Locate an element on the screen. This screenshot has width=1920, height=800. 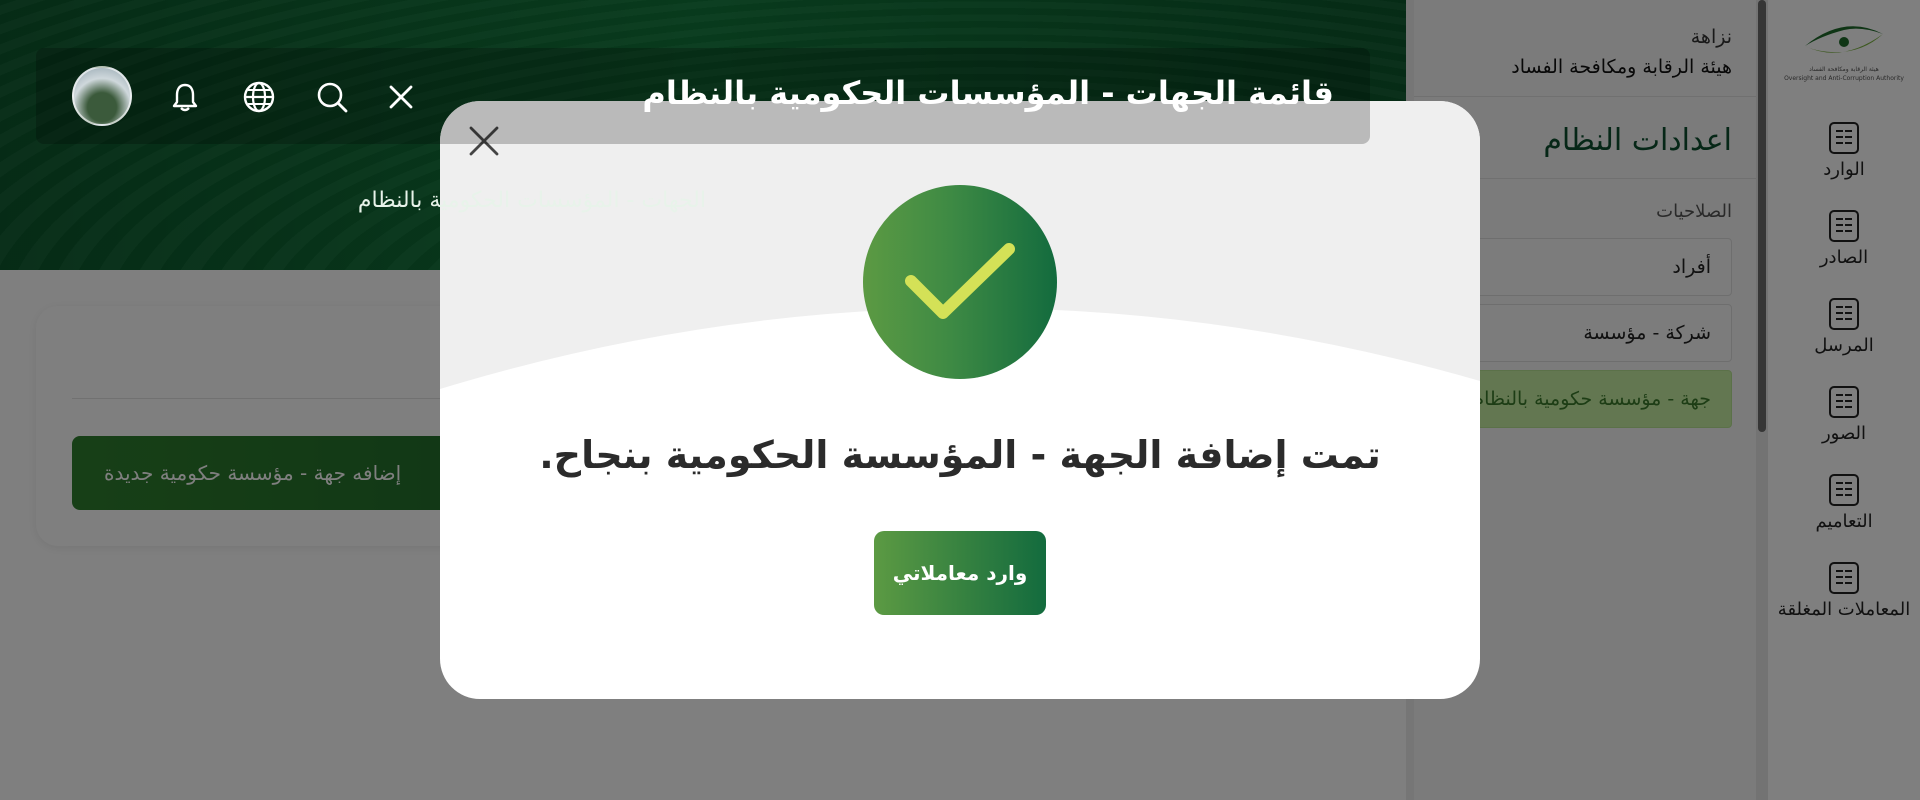
close-icon is located at coordinates (401, 97).